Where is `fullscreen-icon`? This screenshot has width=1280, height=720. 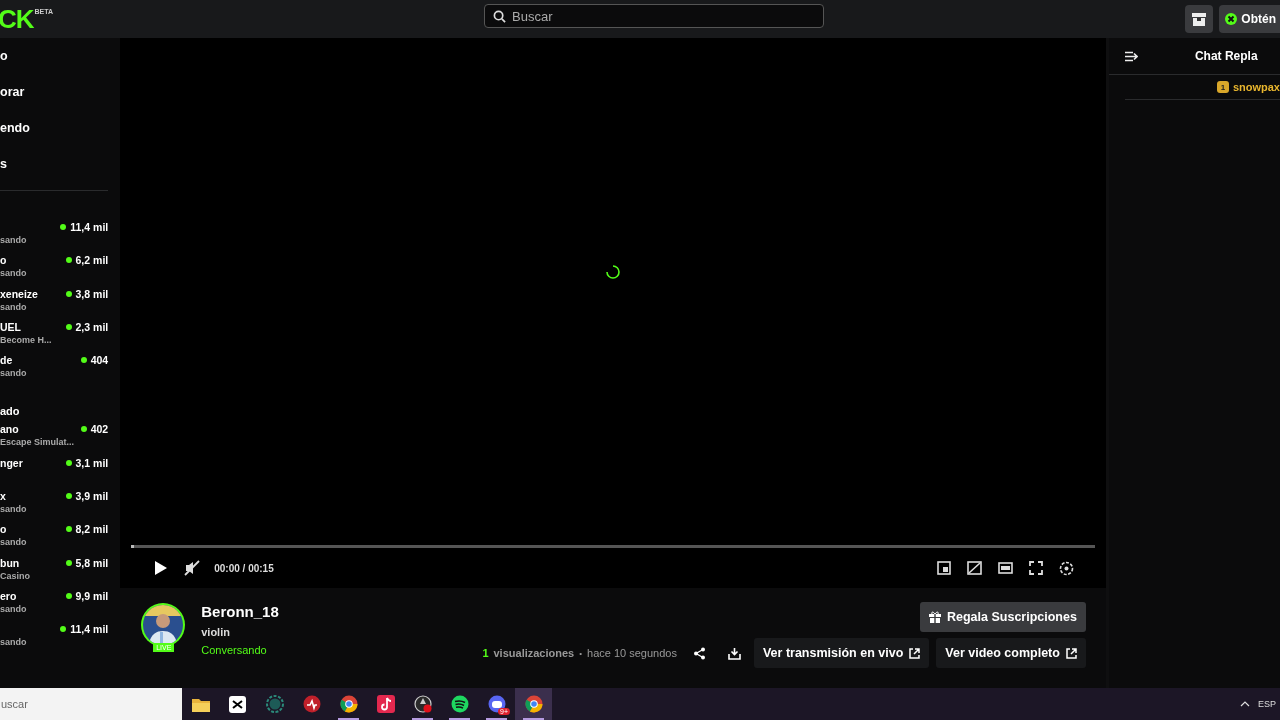 fullscreen-icon is located at coordinates (1035, 568).